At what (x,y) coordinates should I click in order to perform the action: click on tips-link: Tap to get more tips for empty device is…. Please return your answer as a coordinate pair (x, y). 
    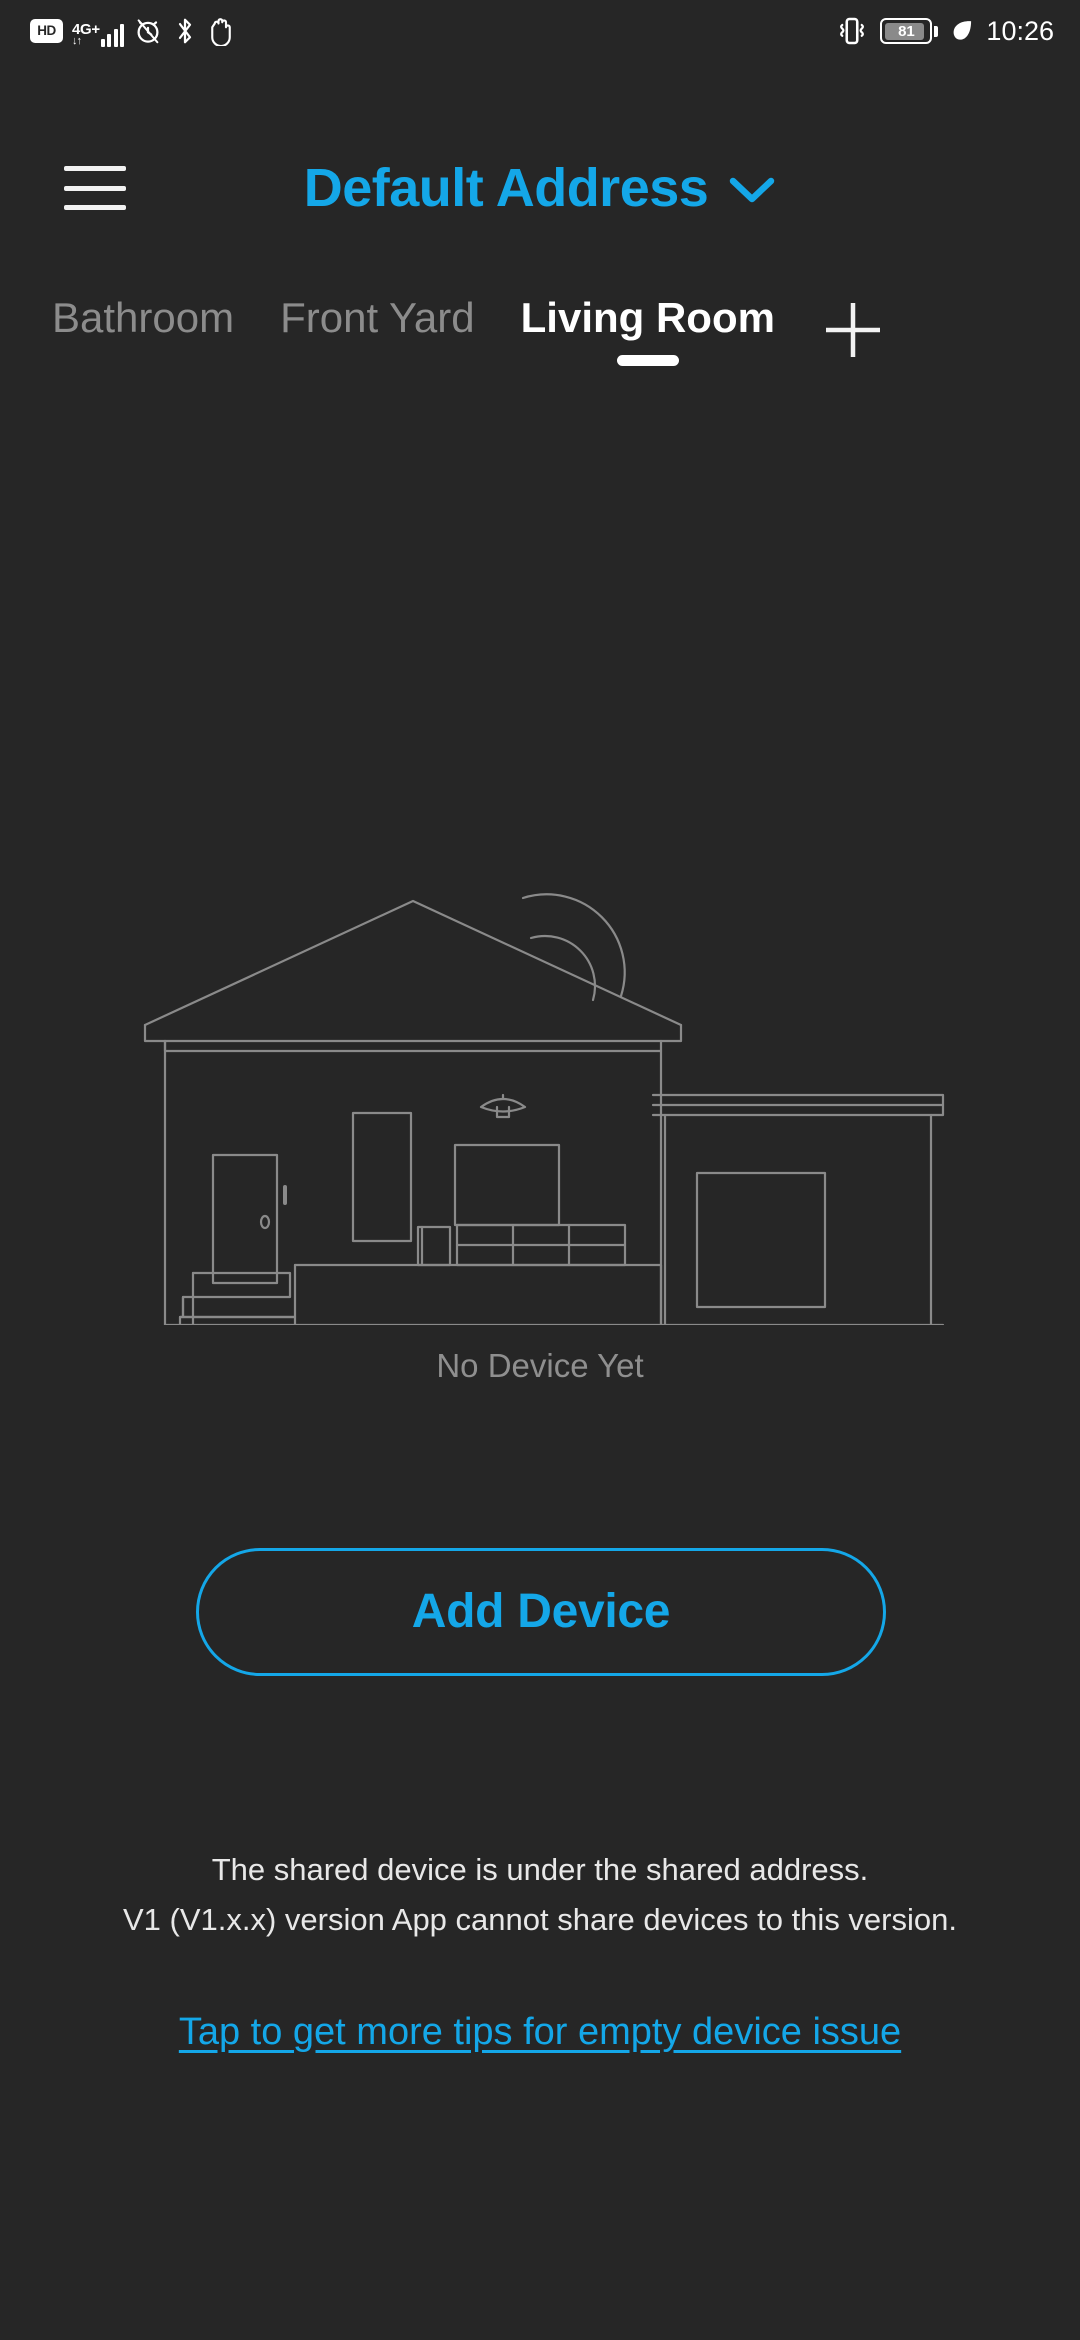
    Looking at the image, I should click on (540, 2032).